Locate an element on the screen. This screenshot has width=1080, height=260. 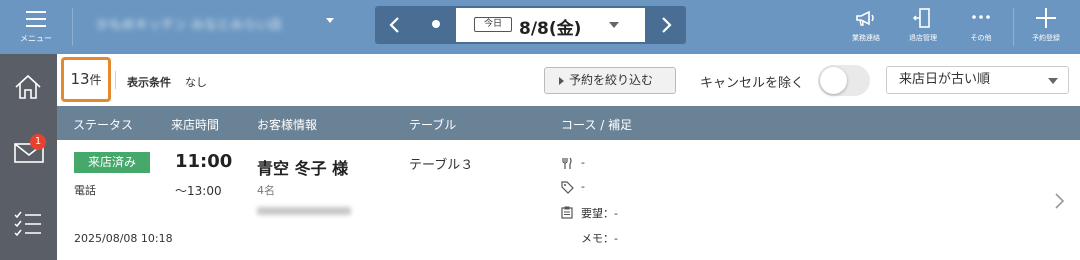
request-value: 要望：- is located at coordinates (599, 213).